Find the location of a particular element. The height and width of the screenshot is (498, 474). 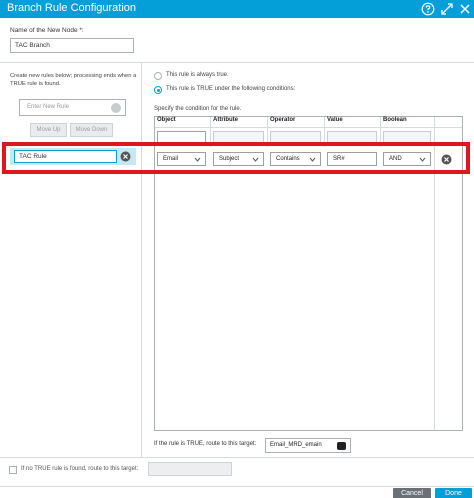

target-input: Email_MRD_emain is located at coordinates (308, 445).